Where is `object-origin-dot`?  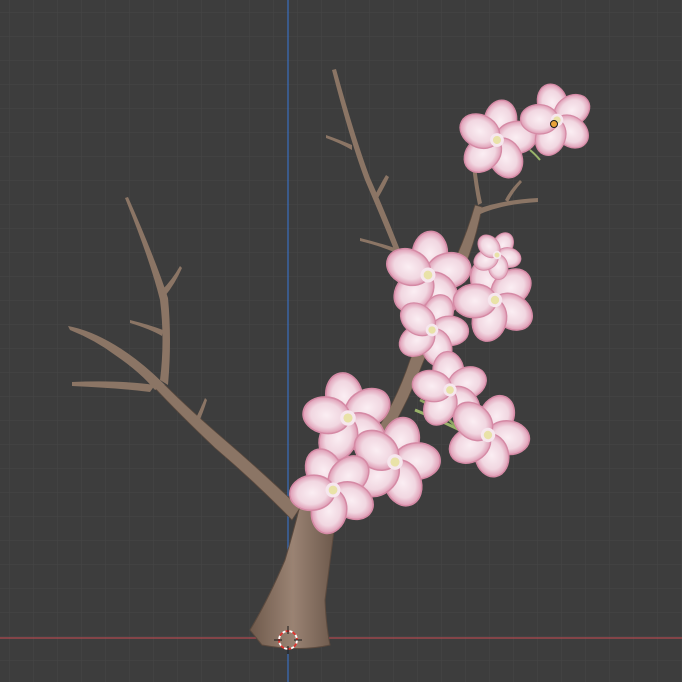
object-origin-dot is located at coordinates (554, 124).